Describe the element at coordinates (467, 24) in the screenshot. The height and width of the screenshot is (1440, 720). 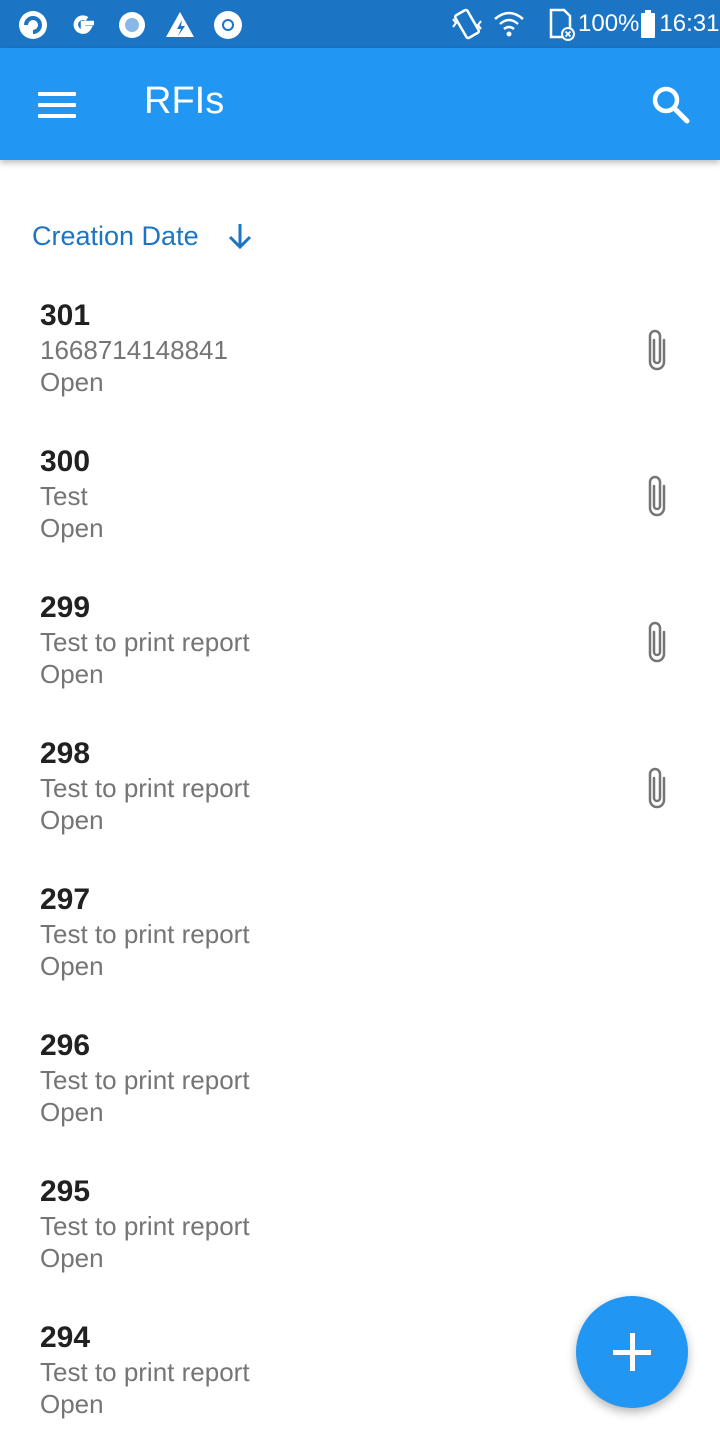
I see `vibrate-icon` at that location.